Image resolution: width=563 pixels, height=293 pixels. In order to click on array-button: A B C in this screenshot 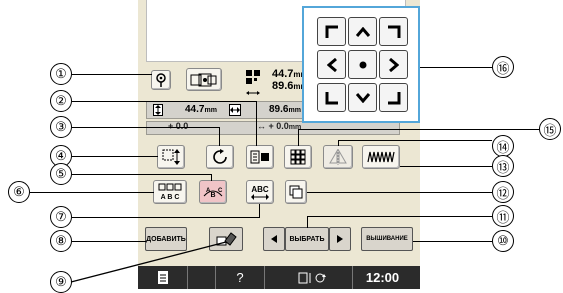, I will do `click(170, 192)`.